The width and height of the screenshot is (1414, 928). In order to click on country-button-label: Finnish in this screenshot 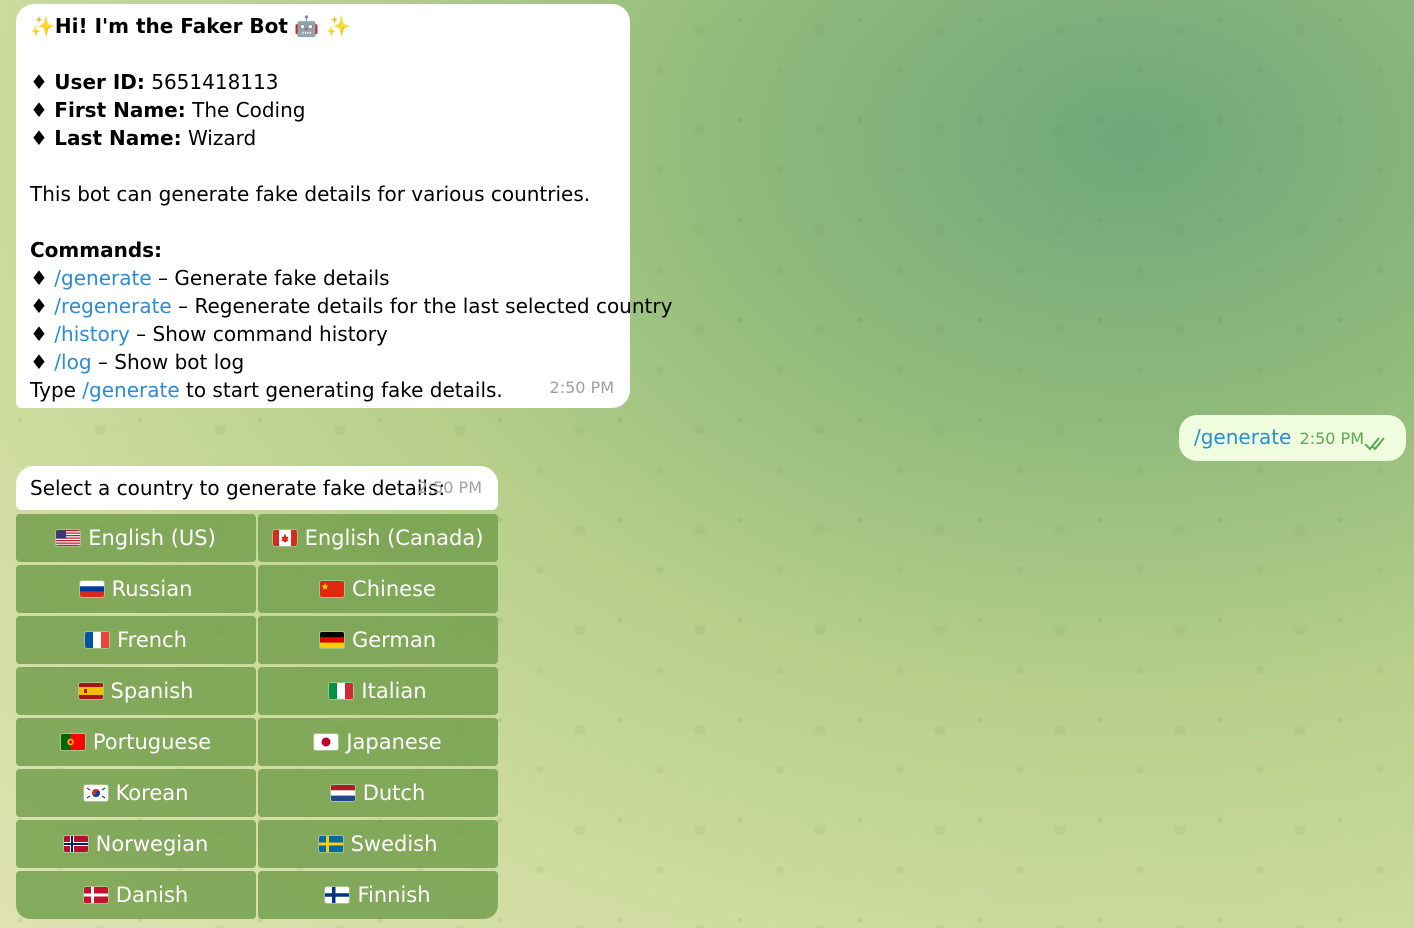, I will do `click(394, 895)`.